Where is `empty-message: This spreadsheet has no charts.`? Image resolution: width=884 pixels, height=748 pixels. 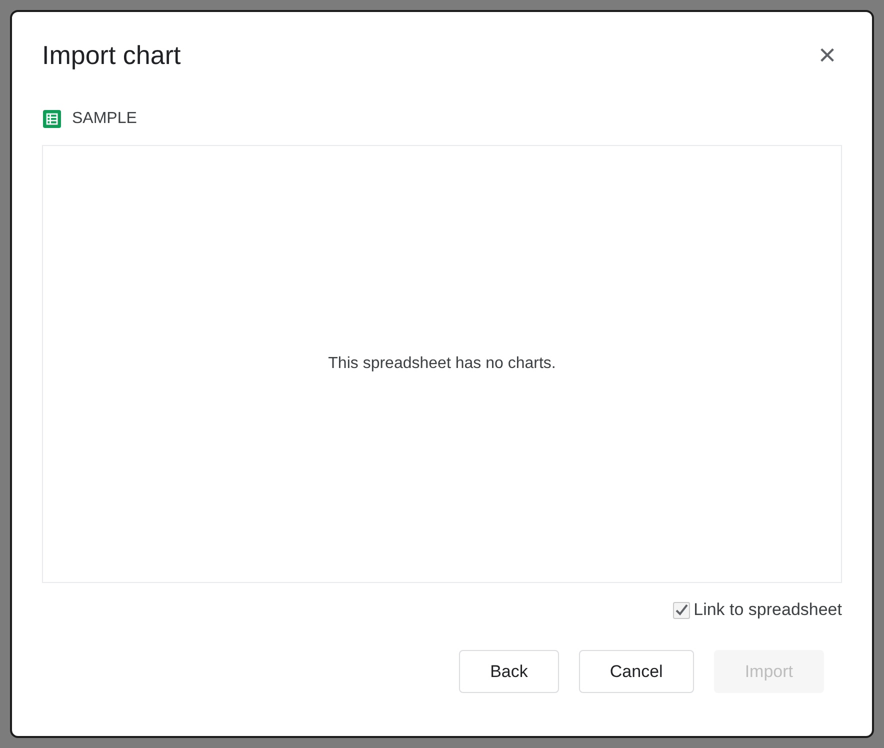
empty-message: This spreadsheet has no charts. is located at coordinates (442, 364).